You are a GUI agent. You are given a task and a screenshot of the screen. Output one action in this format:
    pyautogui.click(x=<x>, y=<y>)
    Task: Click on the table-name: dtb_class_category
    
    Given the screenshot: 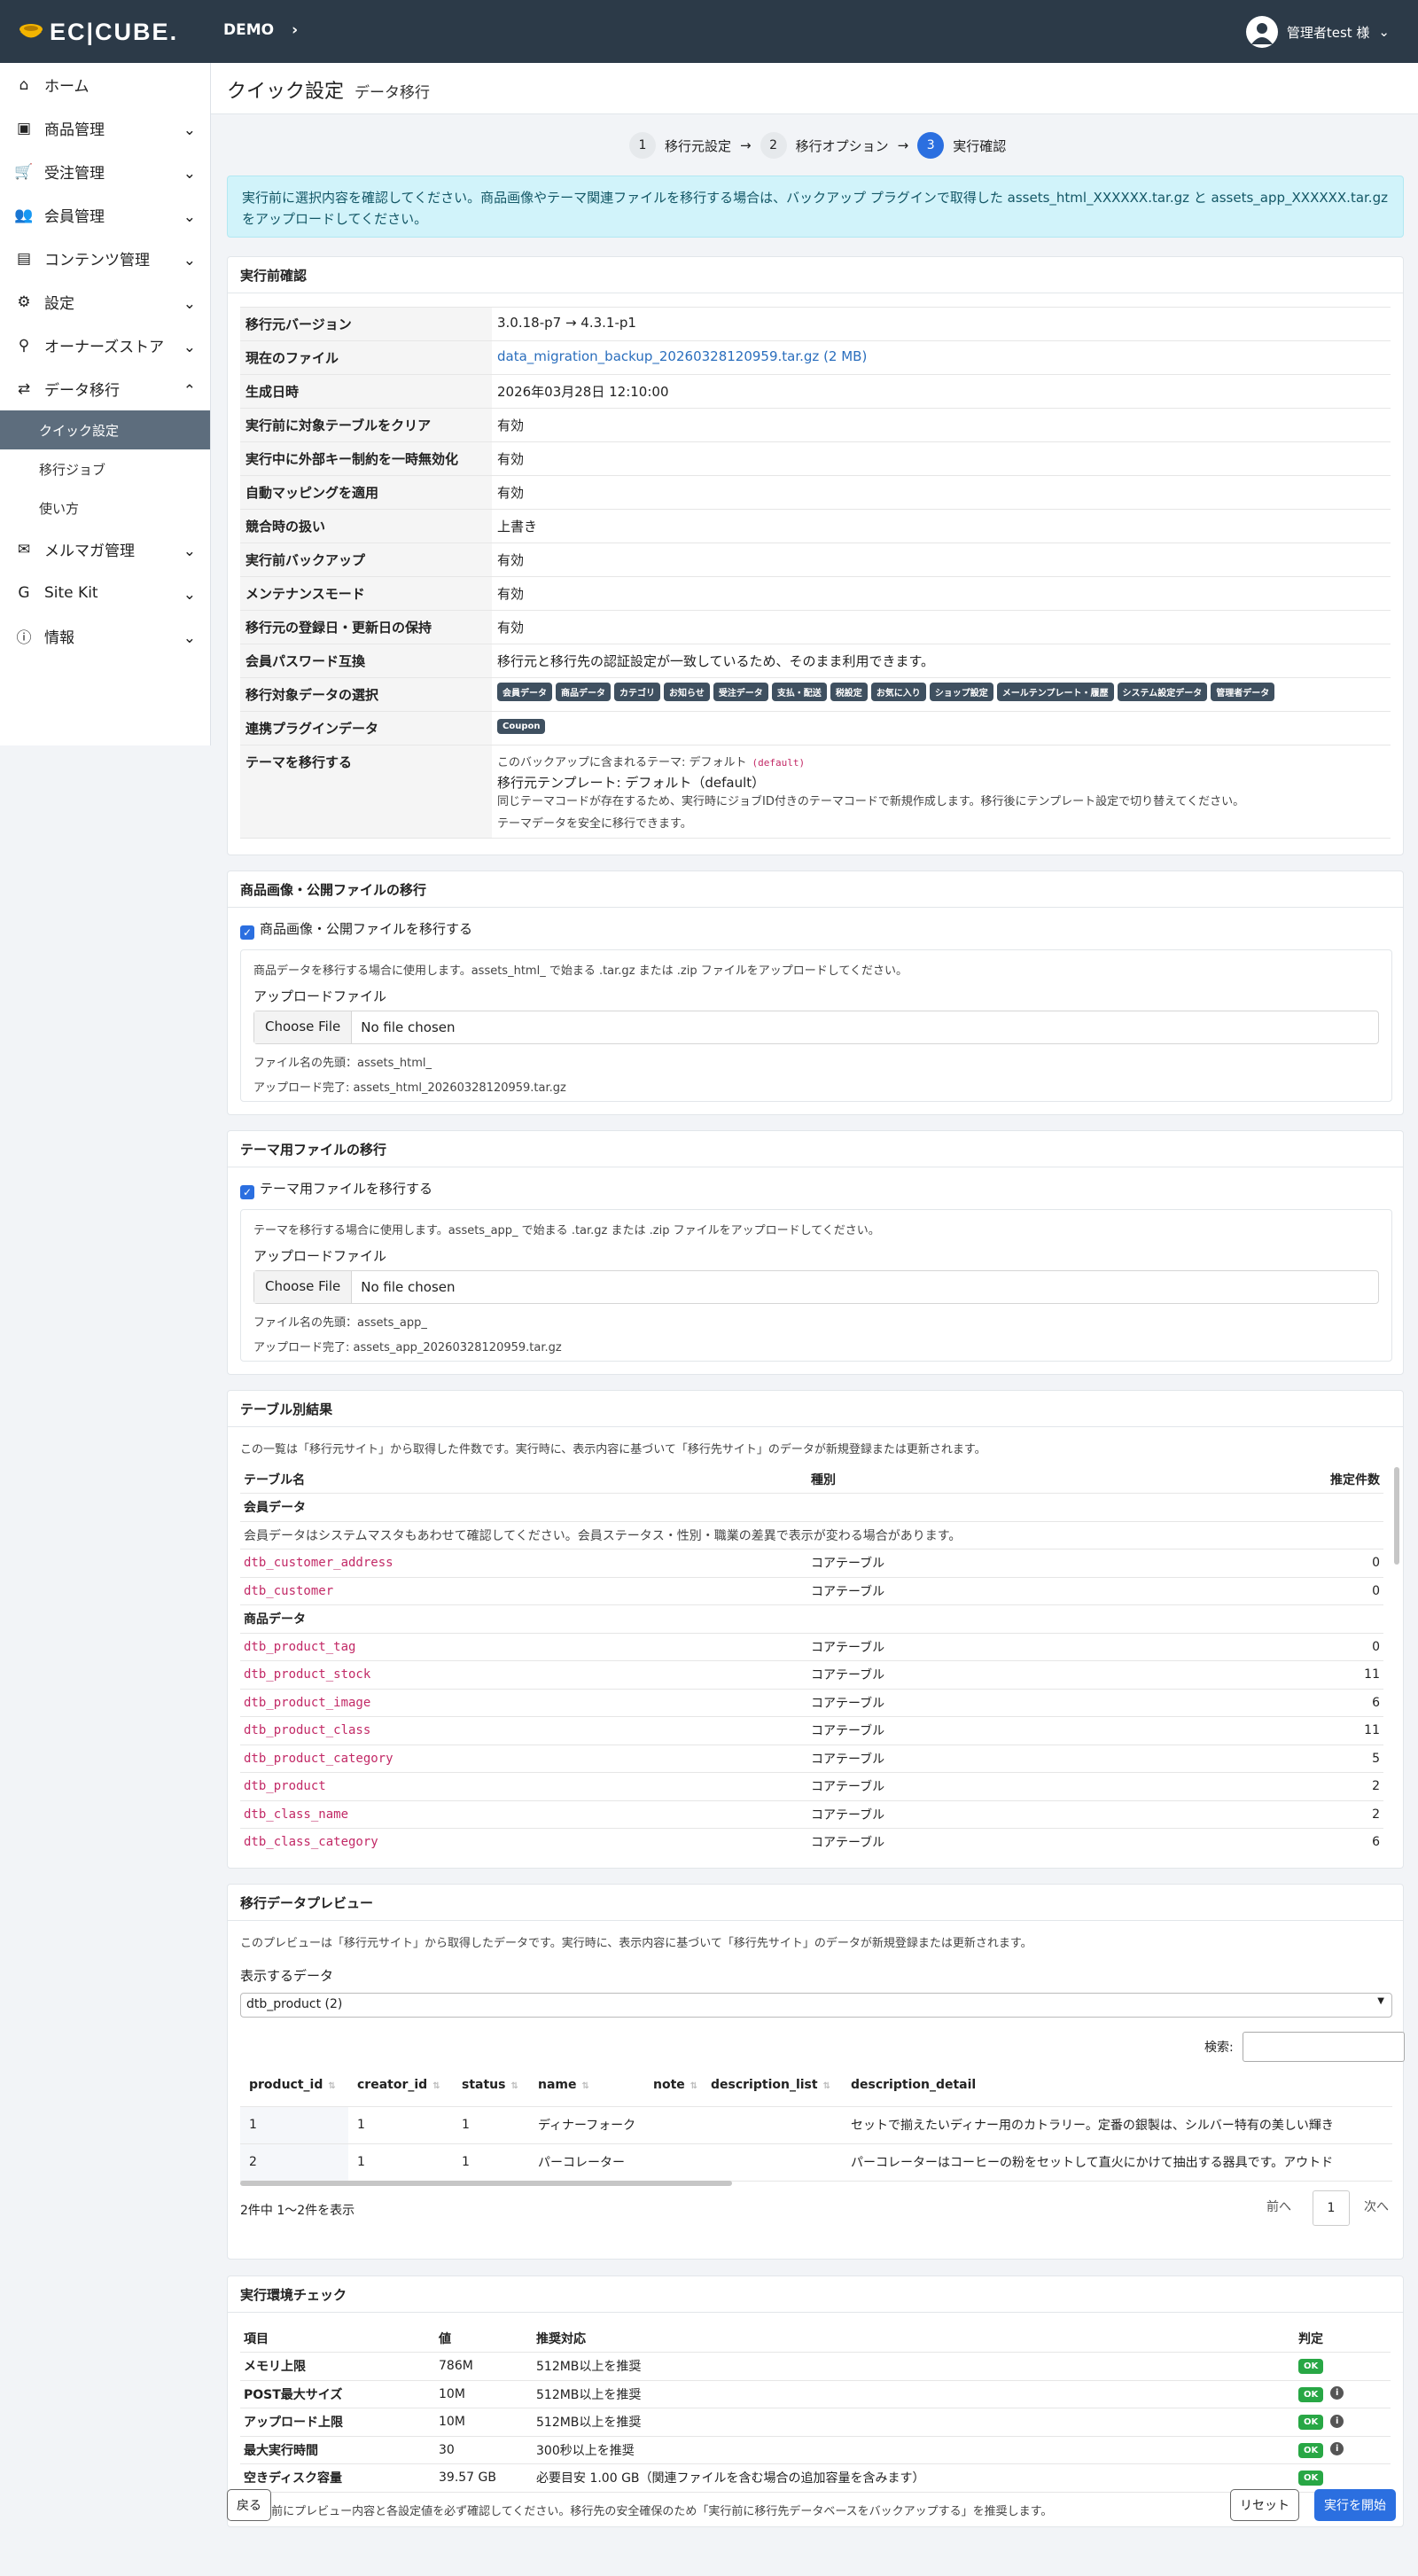 What is the action you would take?
    pyautogui.click(x=523, y=1841)
    